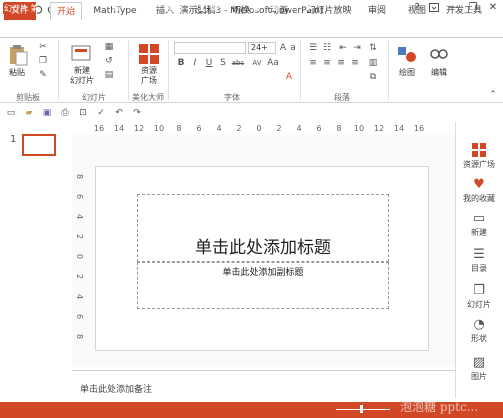 The height and width of the screenshot is (418, 503). I want to click on close-button: ✕, so click(493, 8).